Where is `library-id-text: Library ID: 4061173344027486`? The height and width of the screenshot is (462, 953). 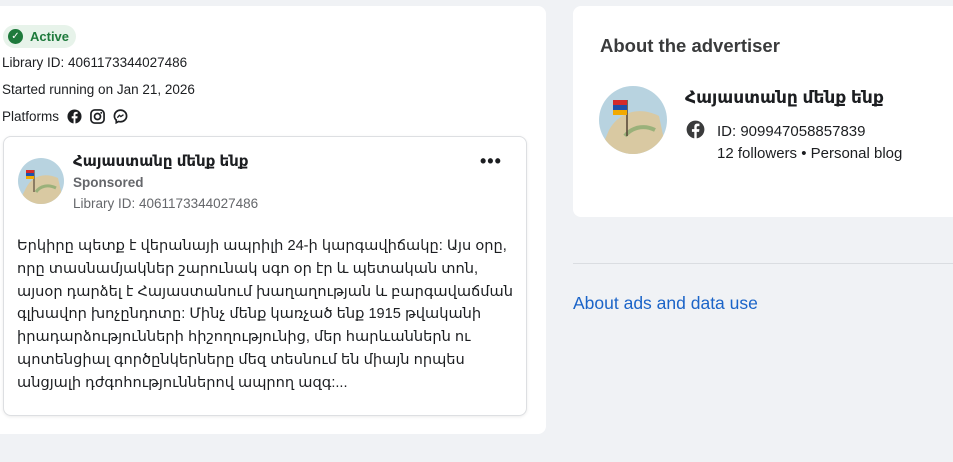 library-id-text: Library ID: 4061173344027486 is located at coordinates (95, 62).